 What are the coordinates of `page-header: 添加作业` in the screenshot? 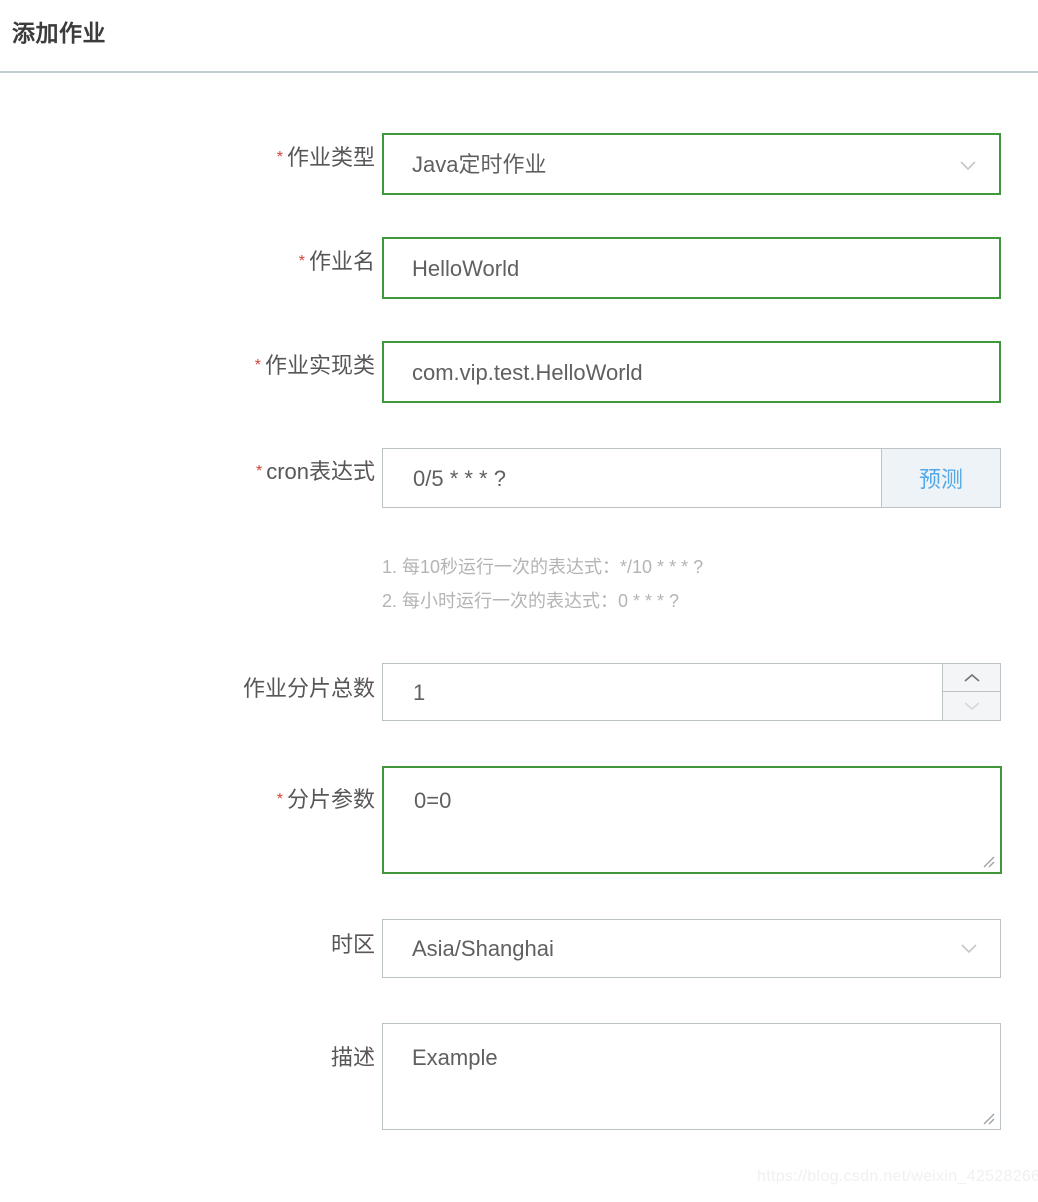 It's located at (519, 35).